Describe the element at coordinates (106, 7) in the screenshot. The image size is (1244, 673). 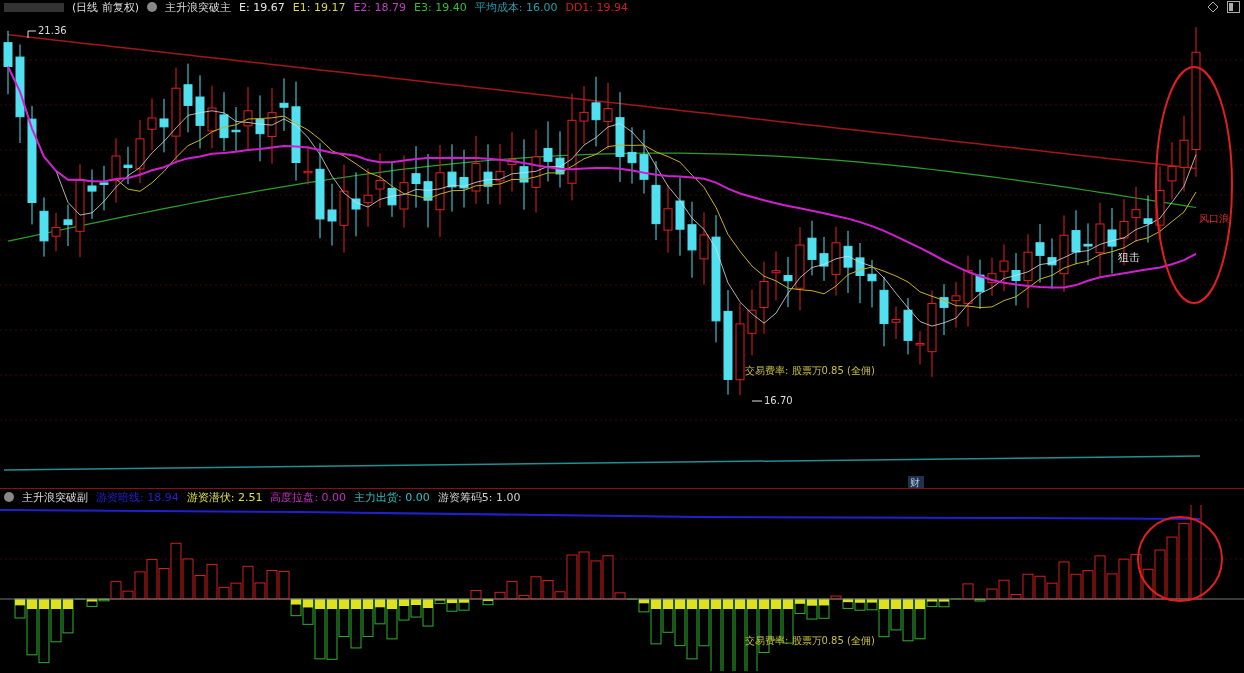
I see `period-label: (日线 前复权)` at that location.